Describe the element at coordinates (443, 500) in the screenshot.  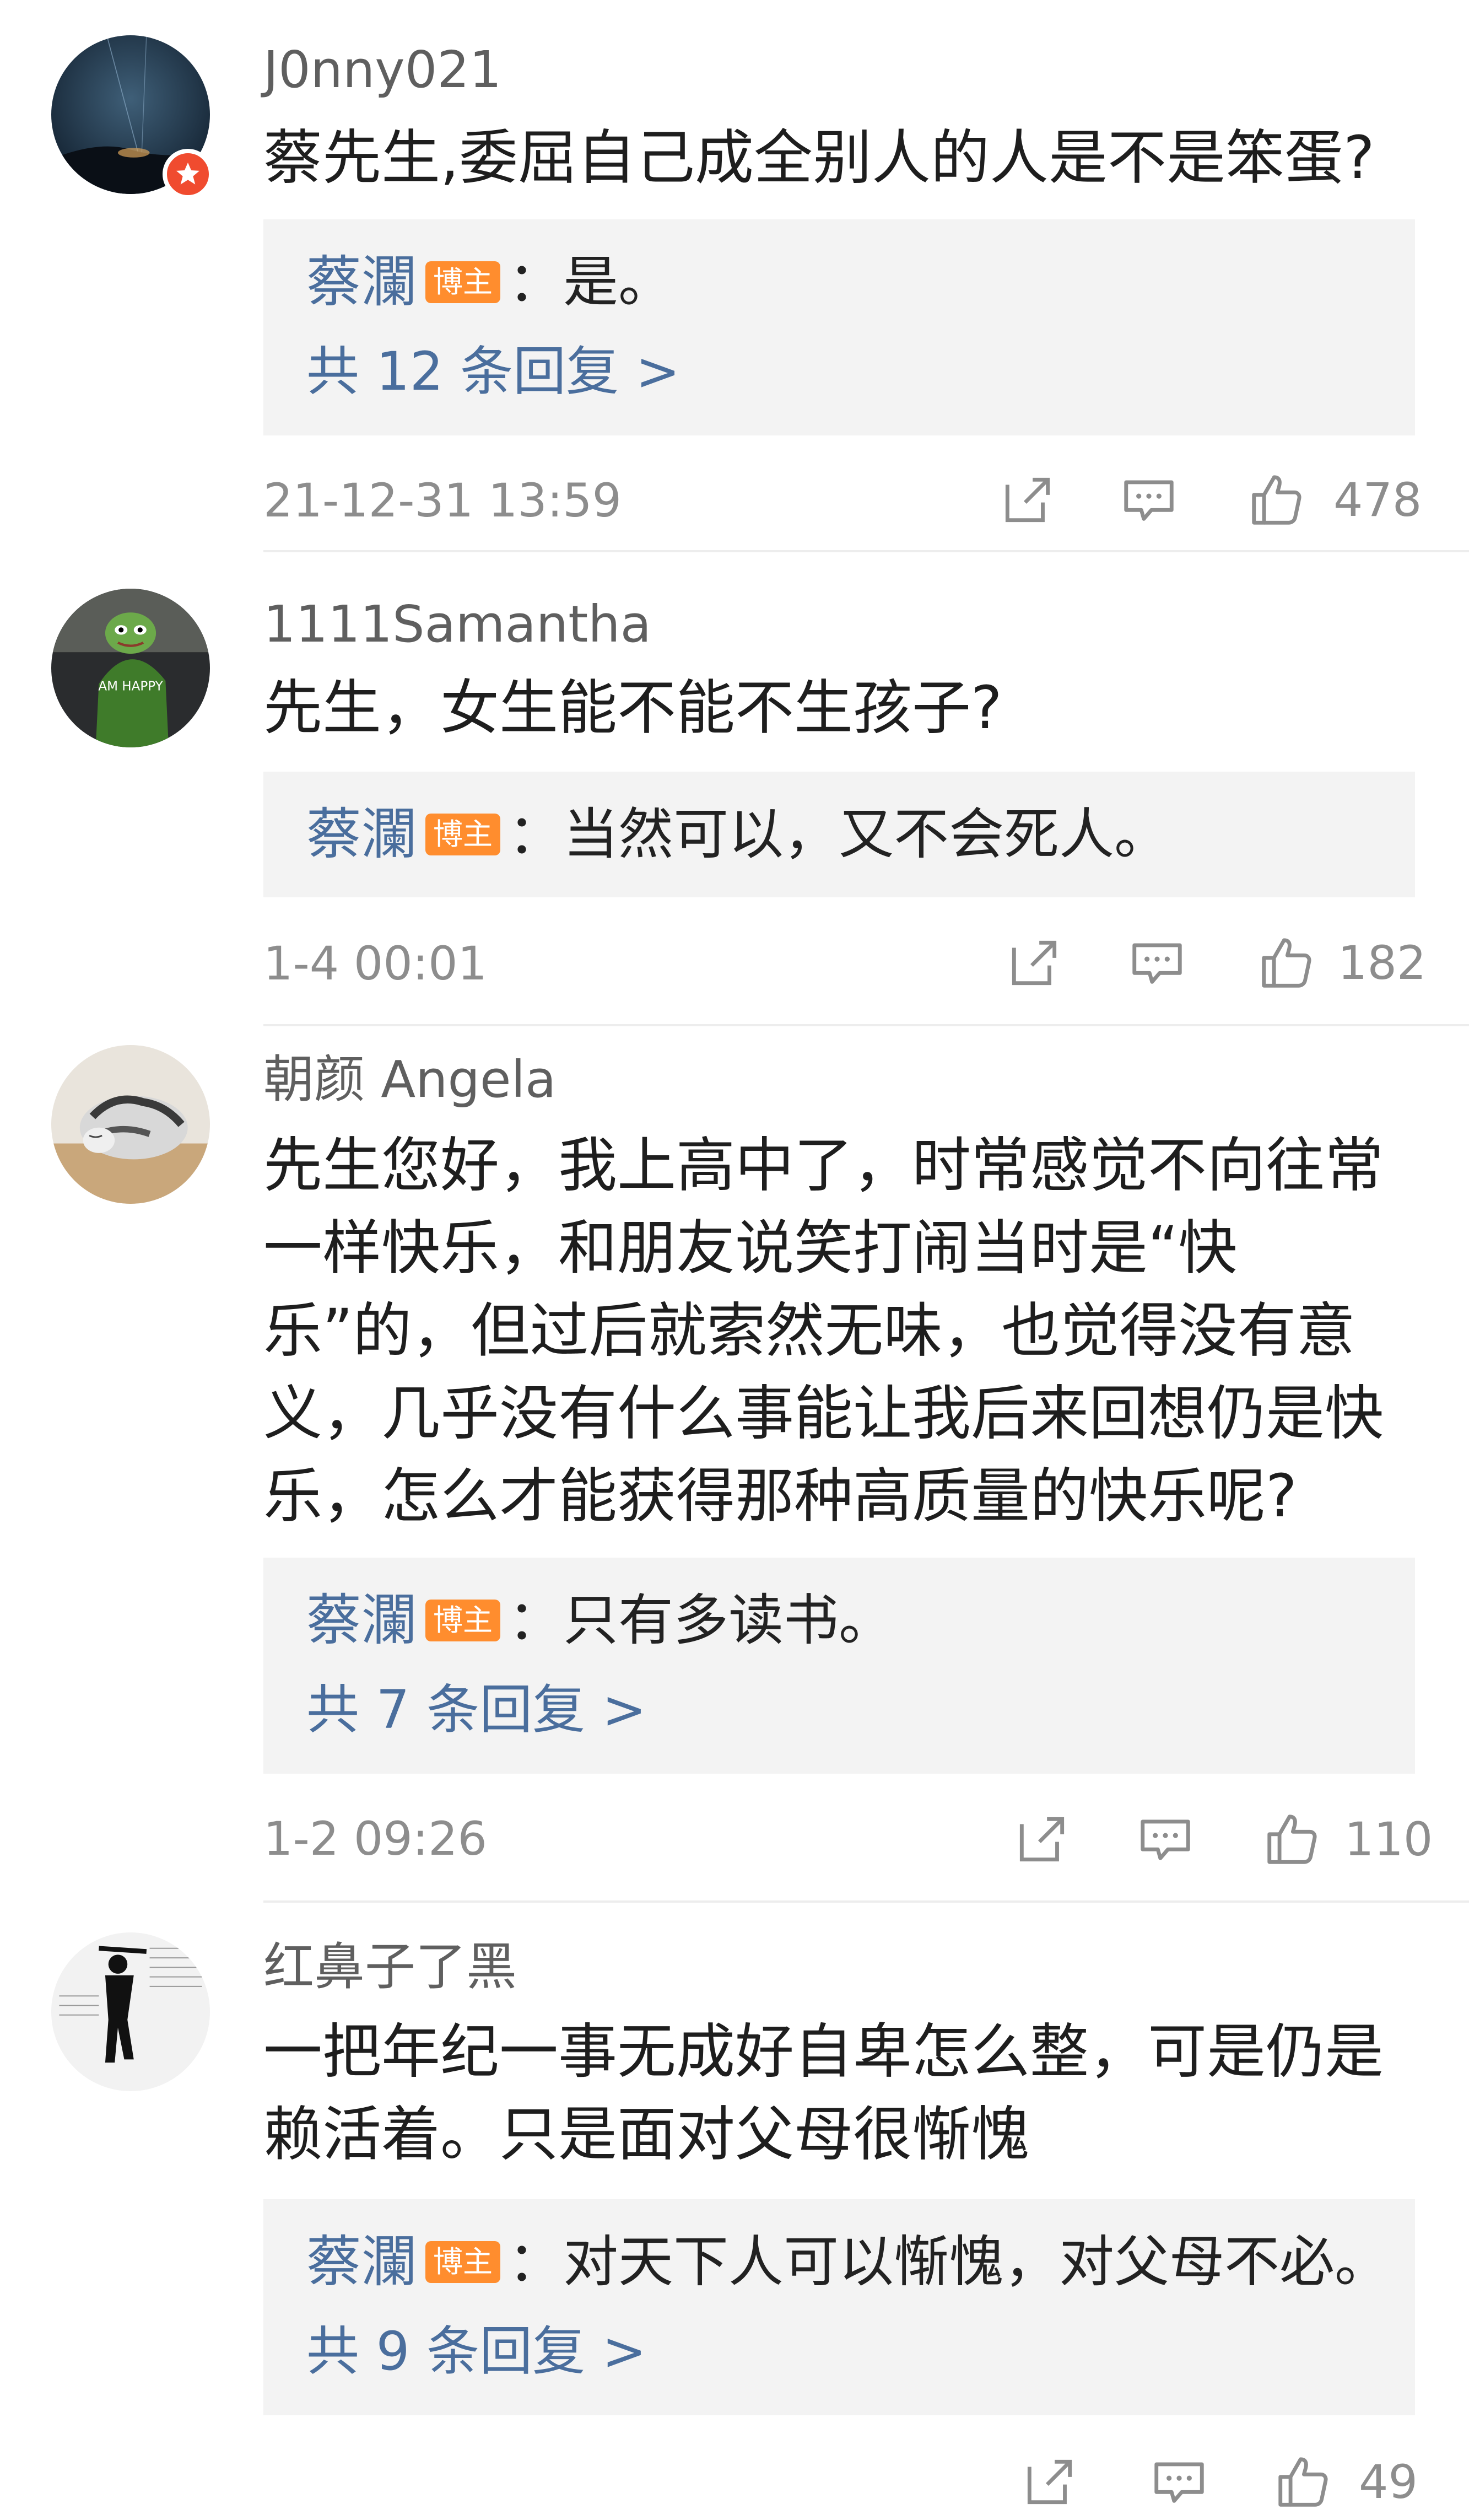
I see `comment-time: 21-12-31 13:59` at that location.